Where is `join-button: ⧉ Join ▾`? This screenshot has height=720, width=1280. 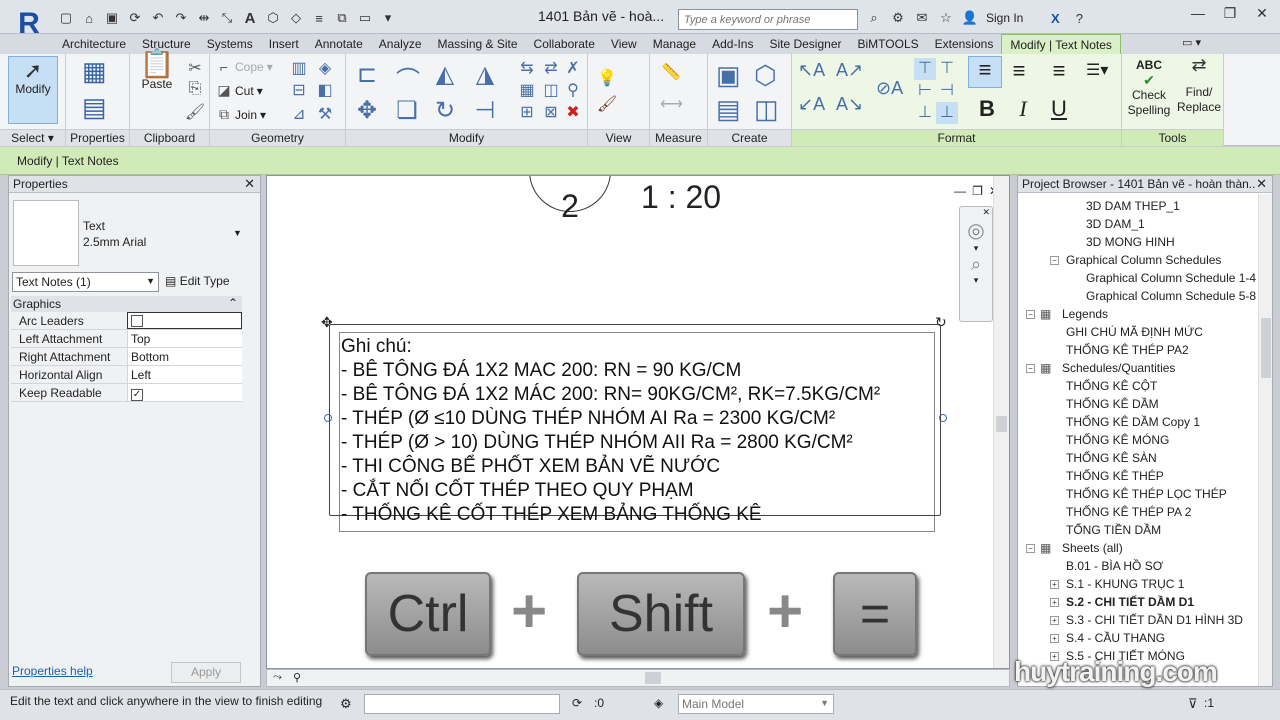
join-button: ⧉ Join ▾ is located at coordinates (241, 114).